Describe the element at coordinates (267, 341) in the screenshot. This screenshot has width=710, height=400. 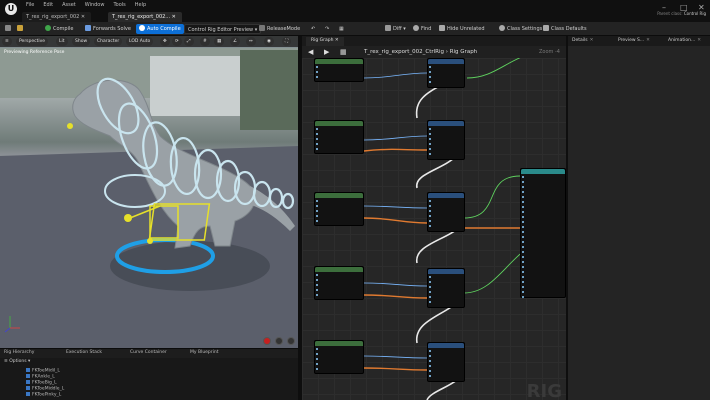
I see `record-icon` at that location.